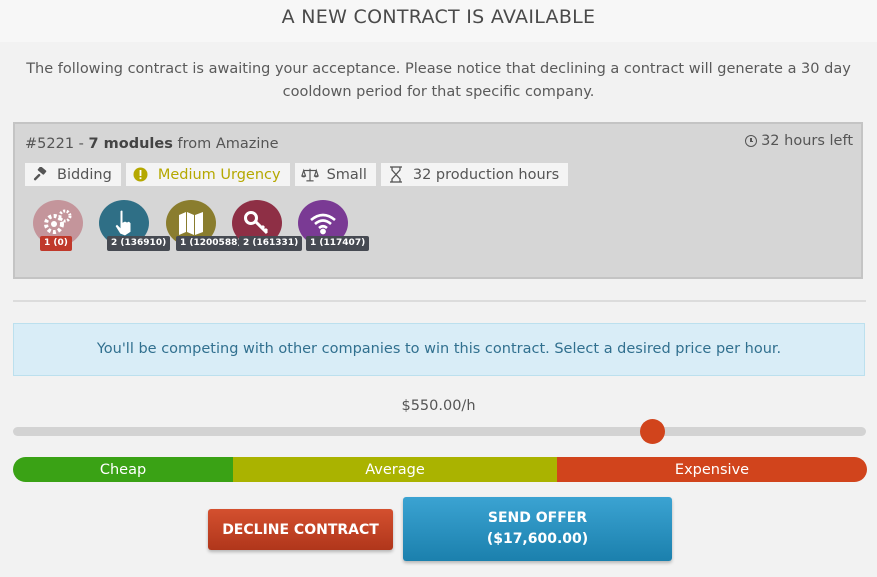 This screenshot has height=577, width=877. What do you see at coordinates (130, 144) in the screenshot?
I see `contract-modules-count: 7 modules` at bounding box center [130, 144].